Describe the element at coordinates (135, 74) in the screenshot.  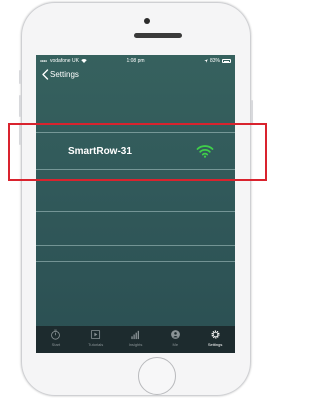
I see `nav-bar: Settings` at that location.